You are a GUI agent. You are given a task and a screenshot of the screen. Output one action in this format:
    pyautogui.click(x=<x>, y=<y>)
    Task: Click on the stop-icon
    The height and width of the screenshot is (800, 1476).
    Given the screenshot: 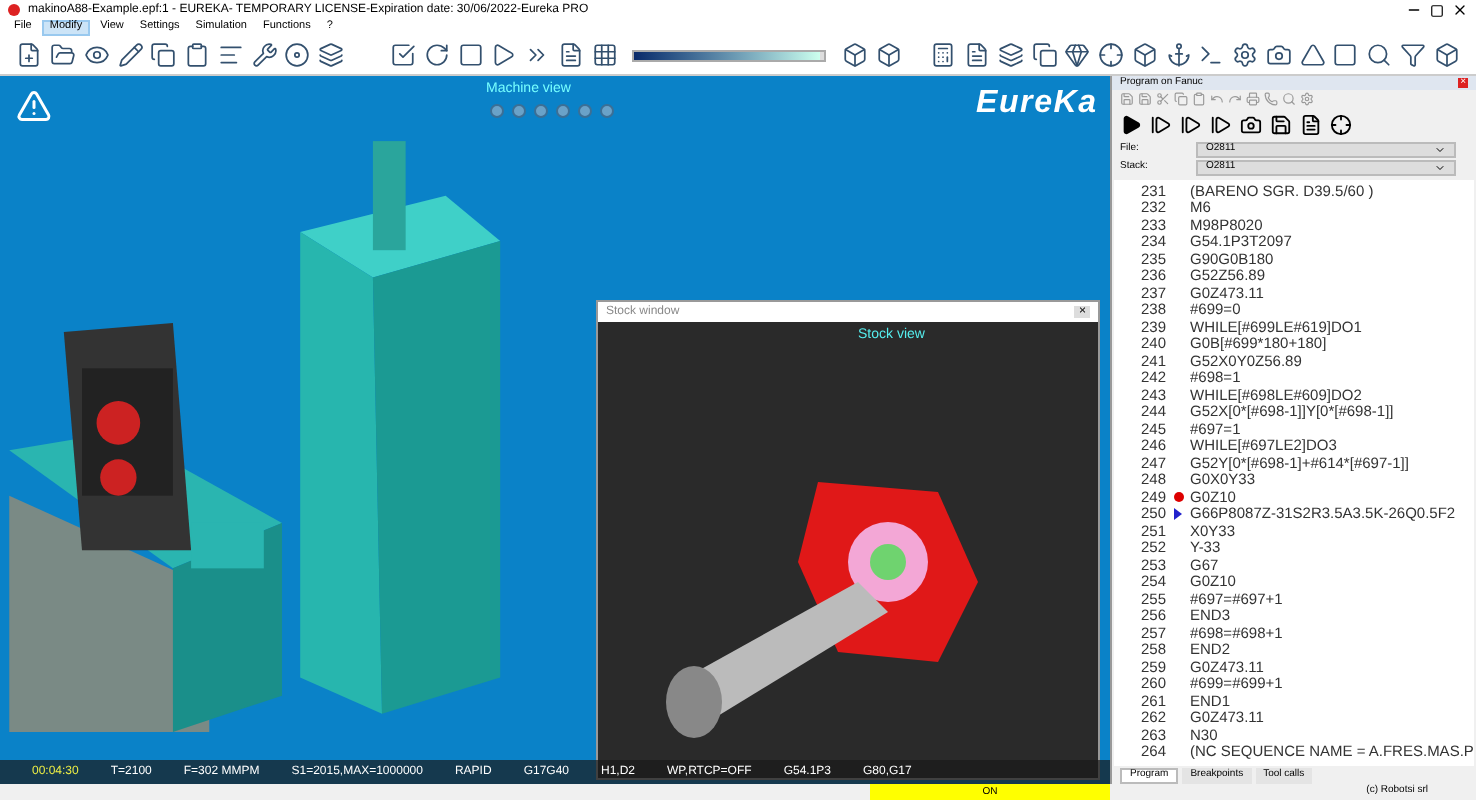 What is the action you would take?
    pyautogui.click(x=470, y=55)
    